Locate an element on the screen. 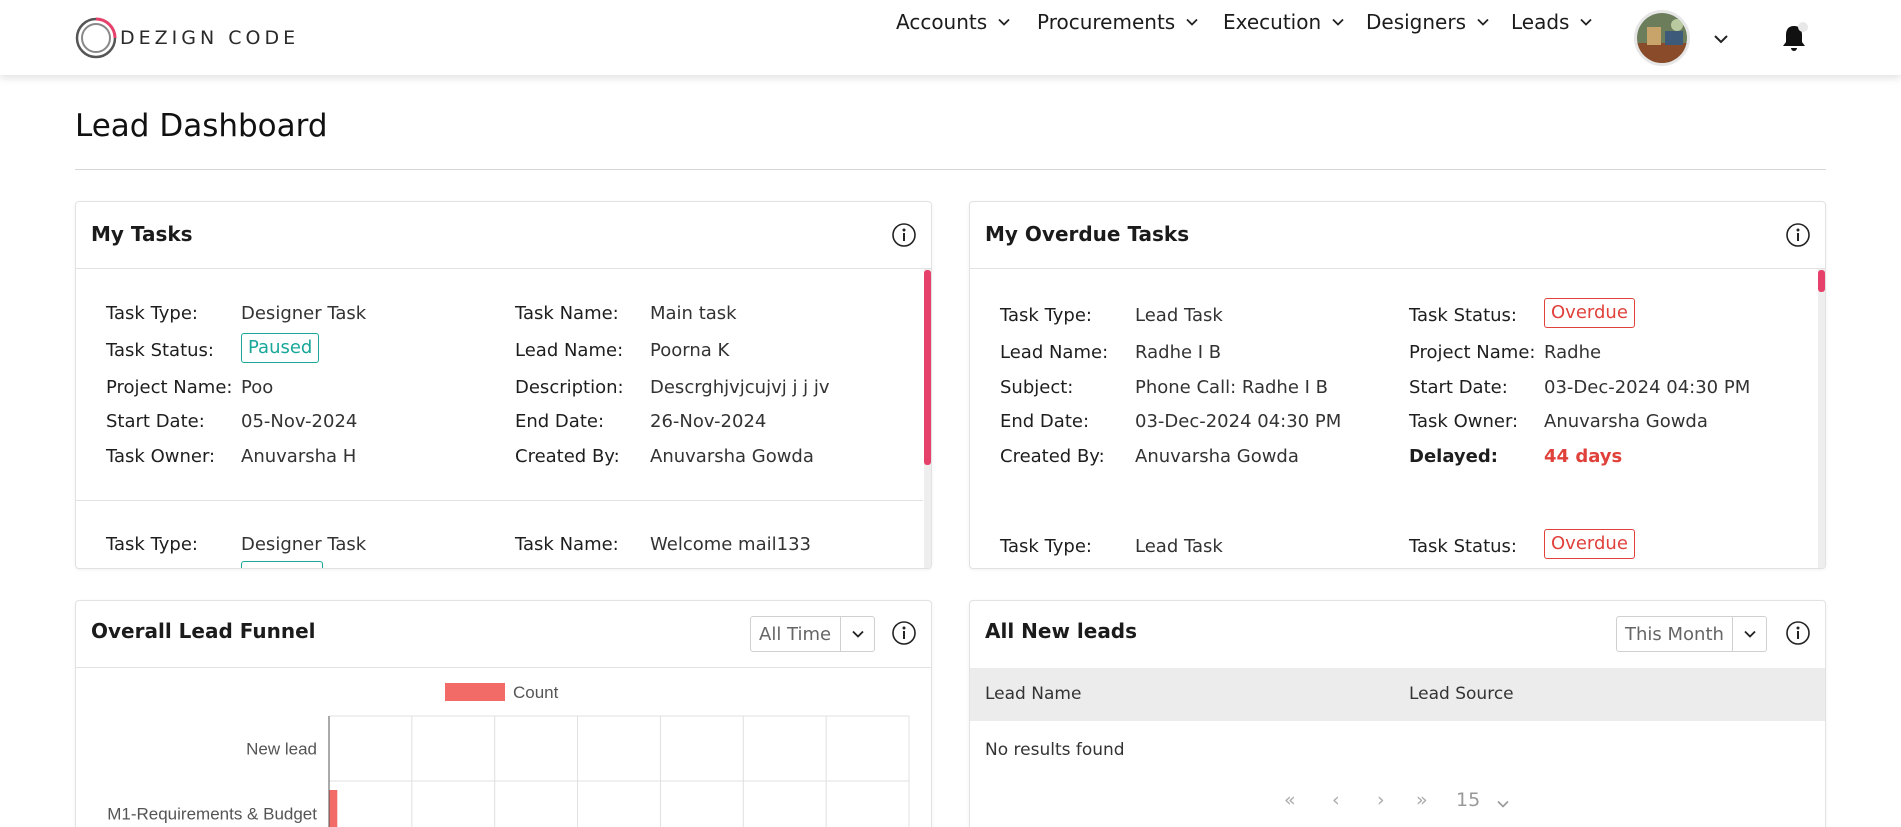  field-value: 03-Dec-2024 04:30 PM is located at coordinates (1647, 387).